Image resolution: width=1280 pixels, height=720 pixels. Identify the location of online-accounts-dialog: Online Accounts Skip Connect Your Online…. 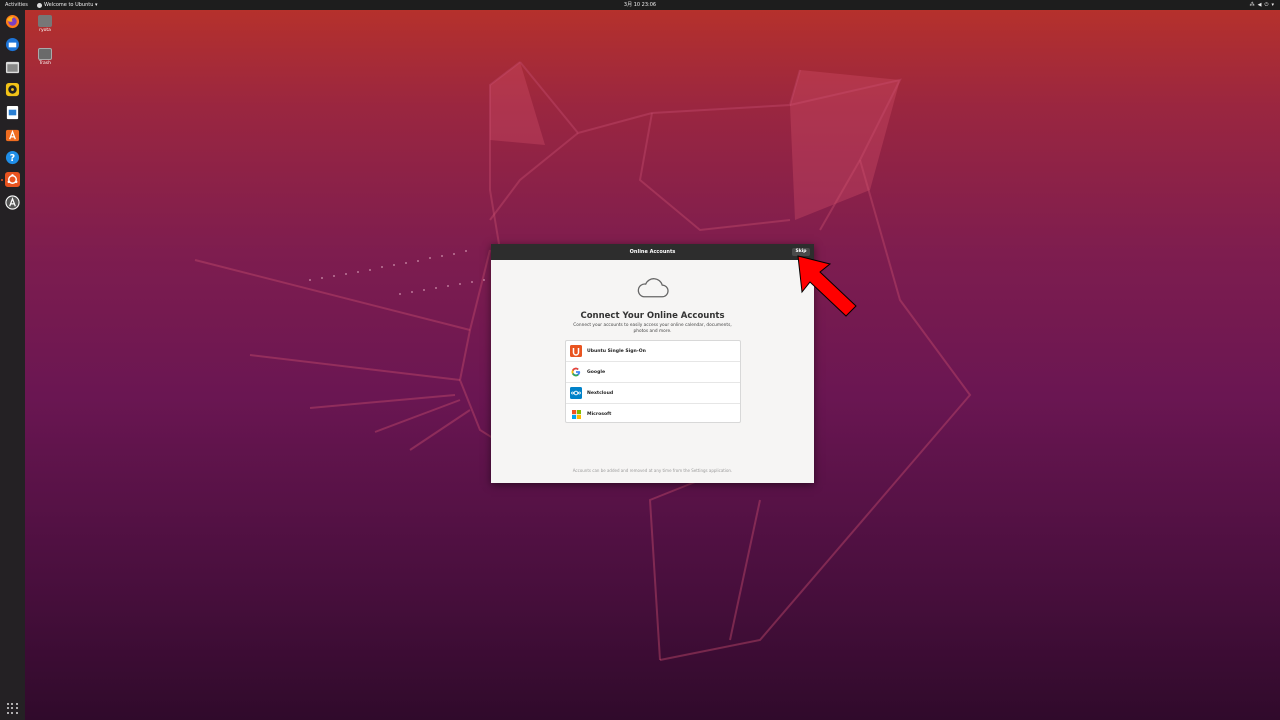
(652, 363).